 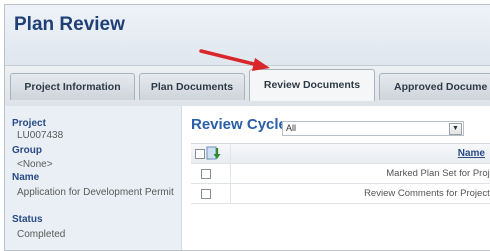 What do you see at coordinates (69, 24) in the screenshot?
I see `page-title: Plan Review` at bounding box center [69, 24].